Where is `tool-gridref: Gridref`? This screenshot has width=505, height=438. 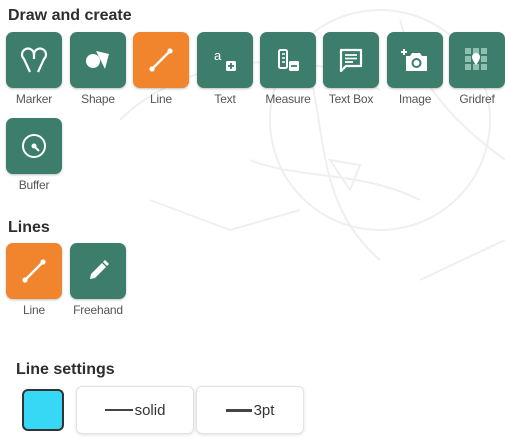 tool-gridref: Gridref is located at coordinates (476, 69).